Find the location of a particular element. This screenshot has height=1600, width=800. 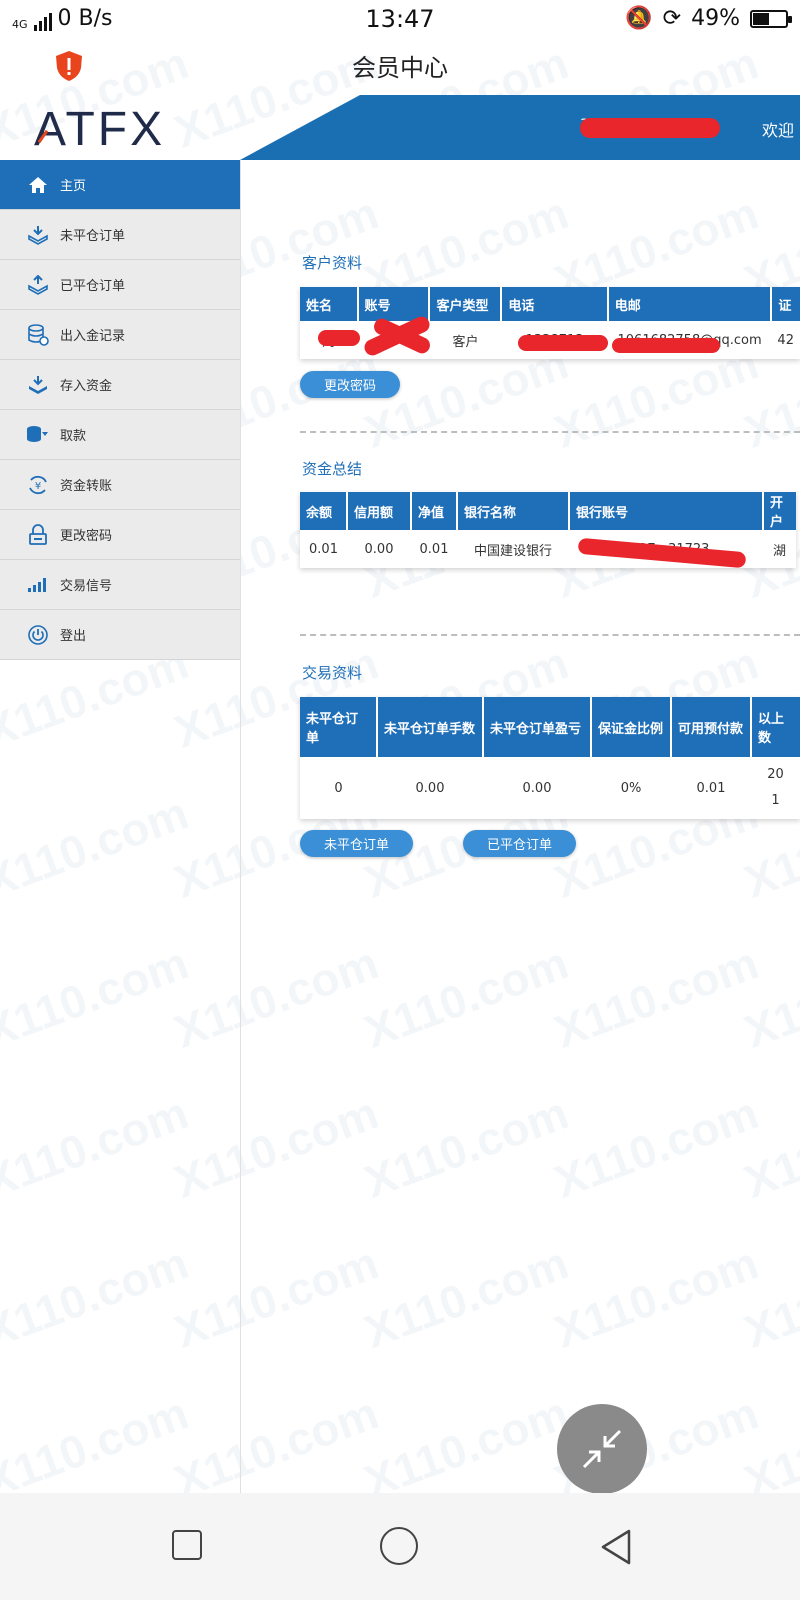

cell-id: 42 is located at coordinates (785, 340).